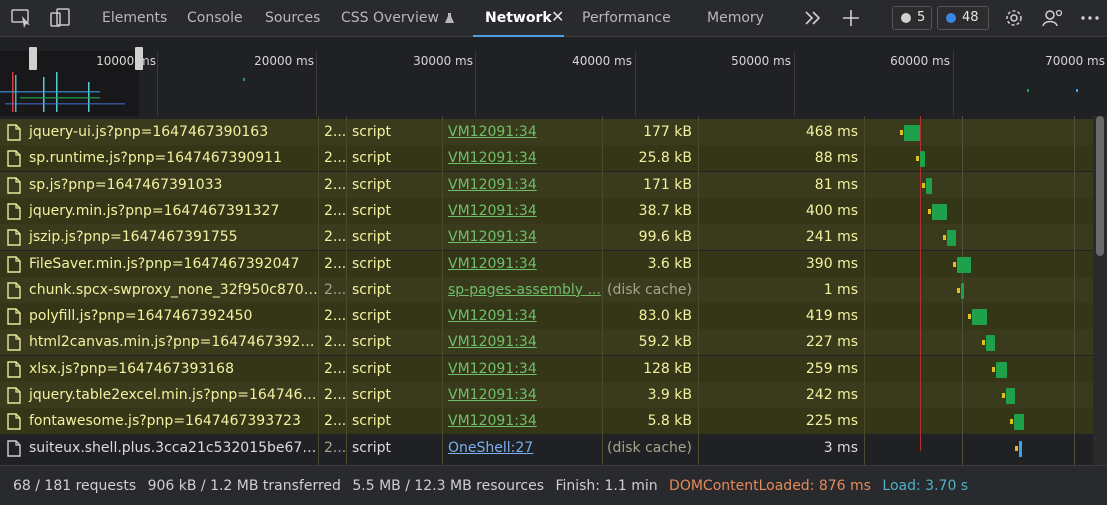 The width and height of the screenshot is (1107, 505). What do you see at coordinates (831, 316) in the screenshot?
I see `request-time: 419 ms` at bounding box center [831, 316].